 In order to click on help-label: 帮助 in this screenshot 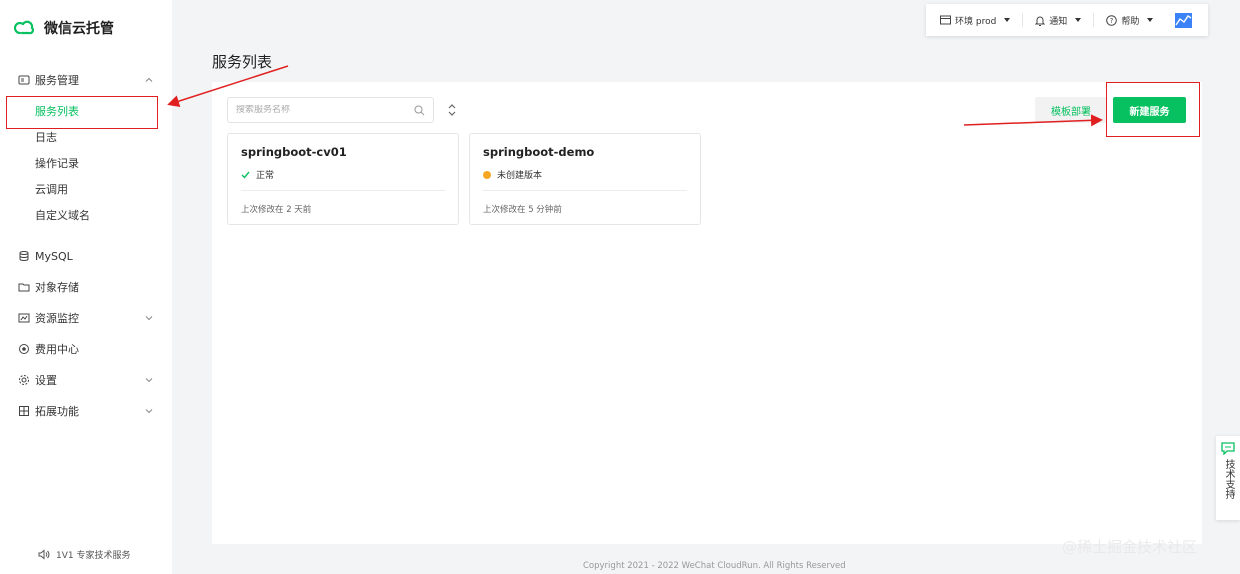, I will do `click(1130, 21)`.